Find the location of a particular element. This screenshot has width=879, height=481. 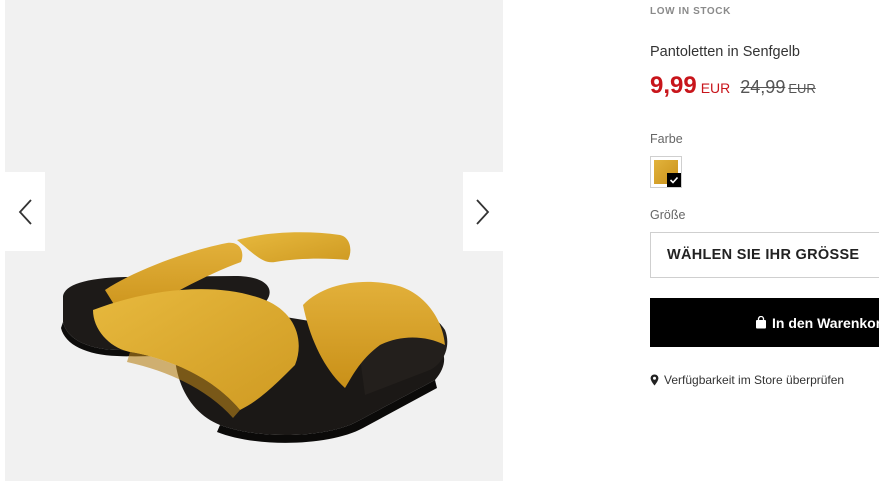

original-price: 24,99 is located at coordinates (763, 87).